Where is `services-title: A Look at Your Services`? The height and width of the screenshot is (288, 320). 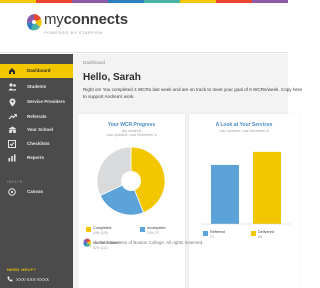 services-title: A Look at Your Services is located at coordinates (244, 125).